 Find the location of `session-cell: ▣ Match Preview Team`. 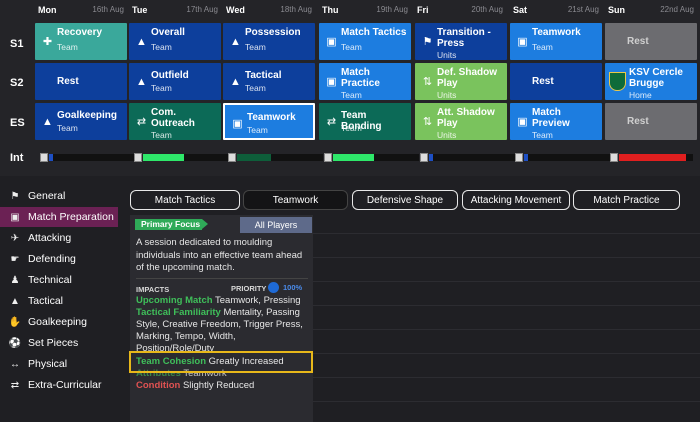

session-cell: ▣ Match Preview Team is located at coordinates (556, 121).